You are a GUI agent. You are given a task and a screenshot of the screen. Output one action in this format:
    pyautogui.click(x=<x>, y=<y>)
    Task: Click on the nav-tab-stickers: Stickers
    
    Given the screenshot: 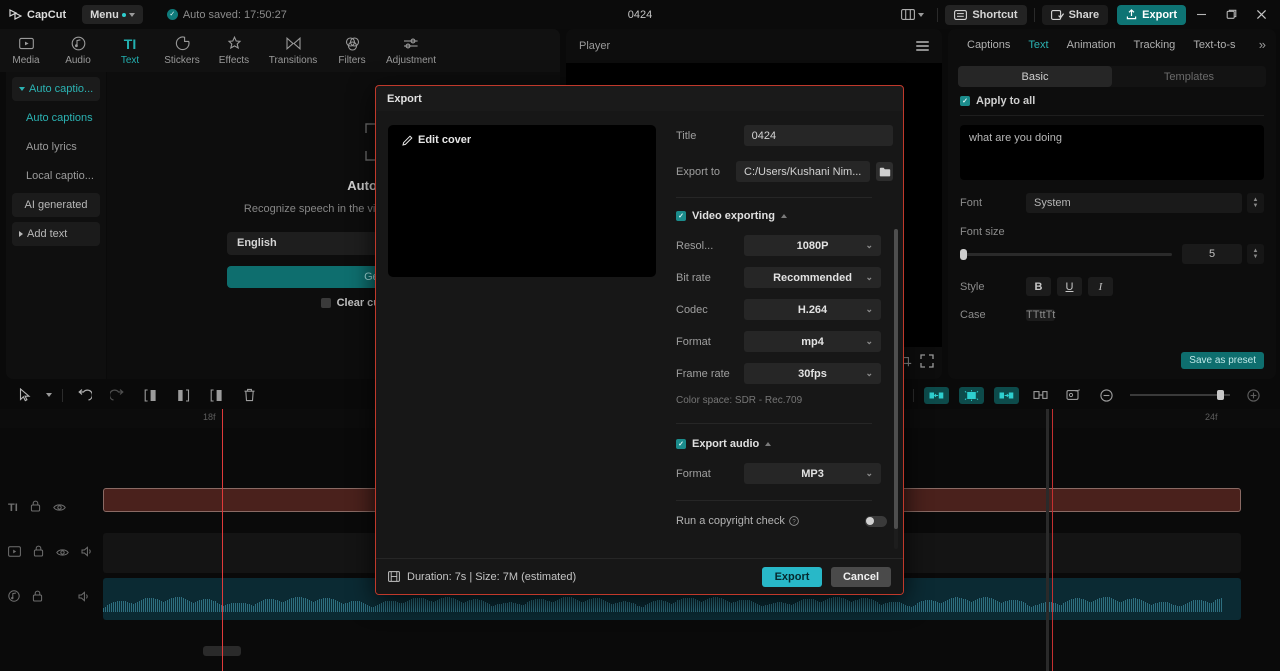 What is the action you would take?
    pyautogui.click(x=182, y=50)
    